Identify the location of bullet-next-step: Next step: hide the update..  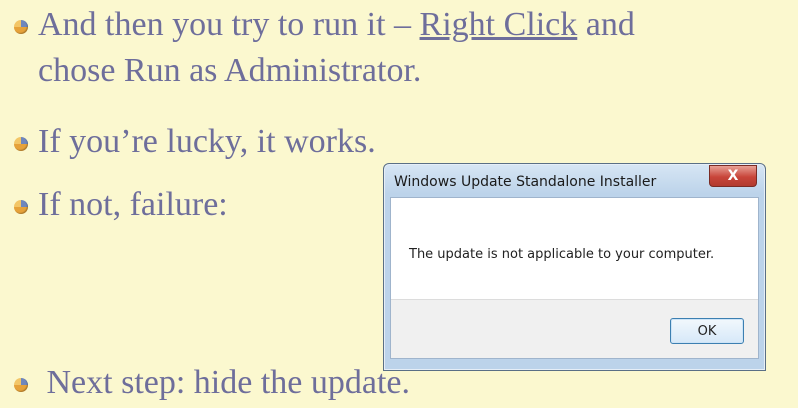
(212, 383).